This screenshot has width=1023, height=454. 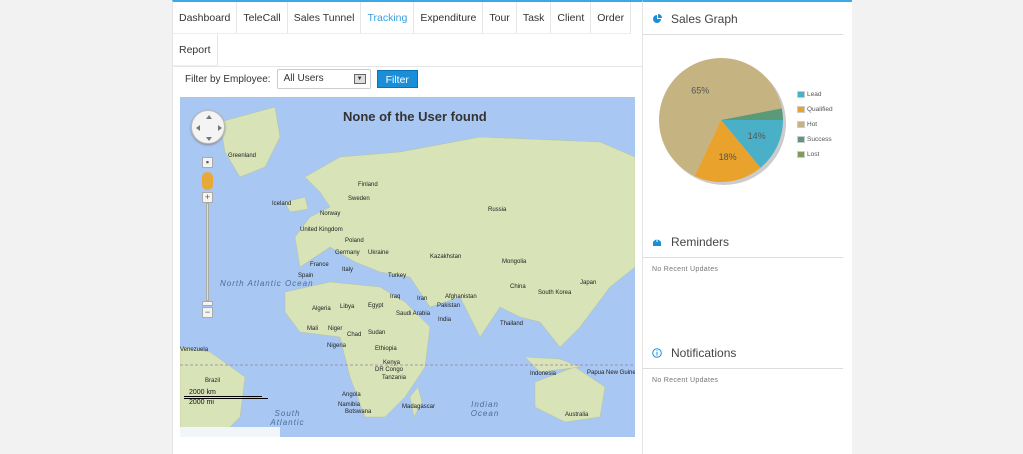 What do you see at coordinates (514, 262) in the screenshot?
I see `map-place-label: Mongolia` at bounding box center [514, 262].